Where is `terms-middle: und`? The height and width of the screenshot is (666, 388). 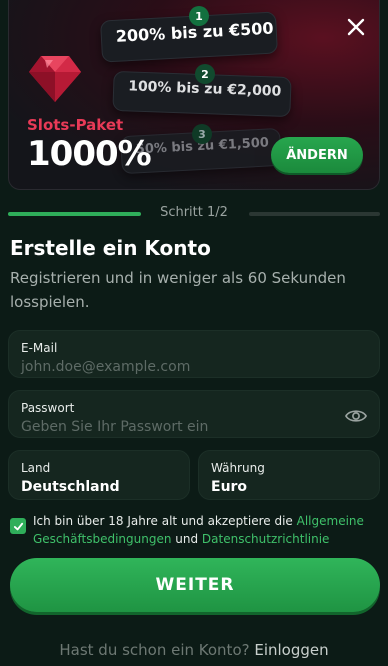 terms-middle: und is located at coordinates (186, 539).